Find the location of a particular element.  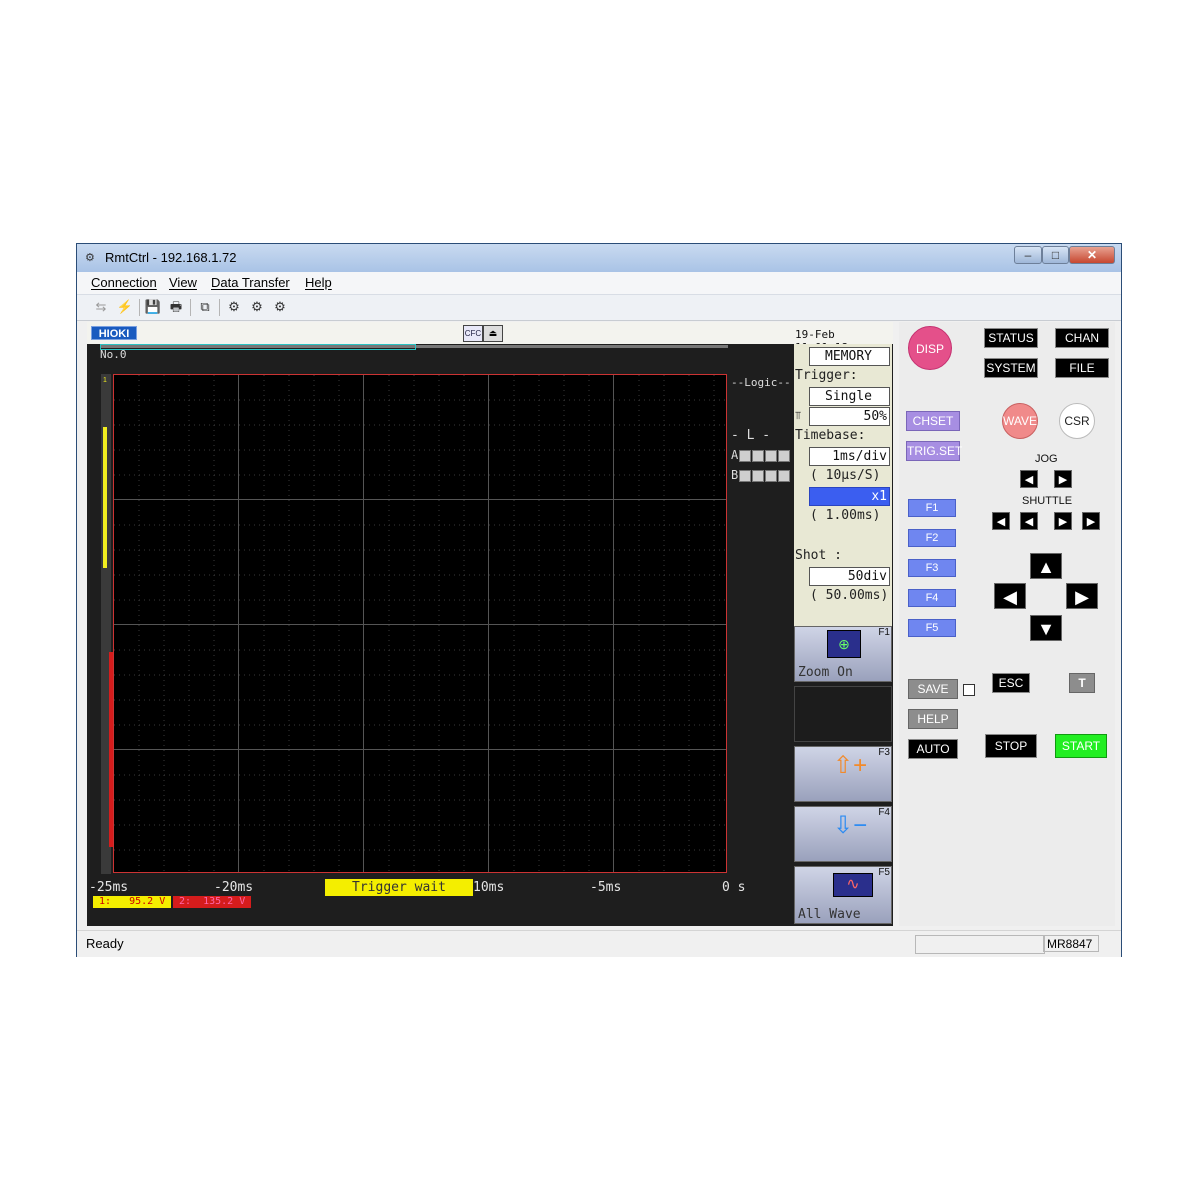

channel-marker: 1 is located at coordinates (105, 380).